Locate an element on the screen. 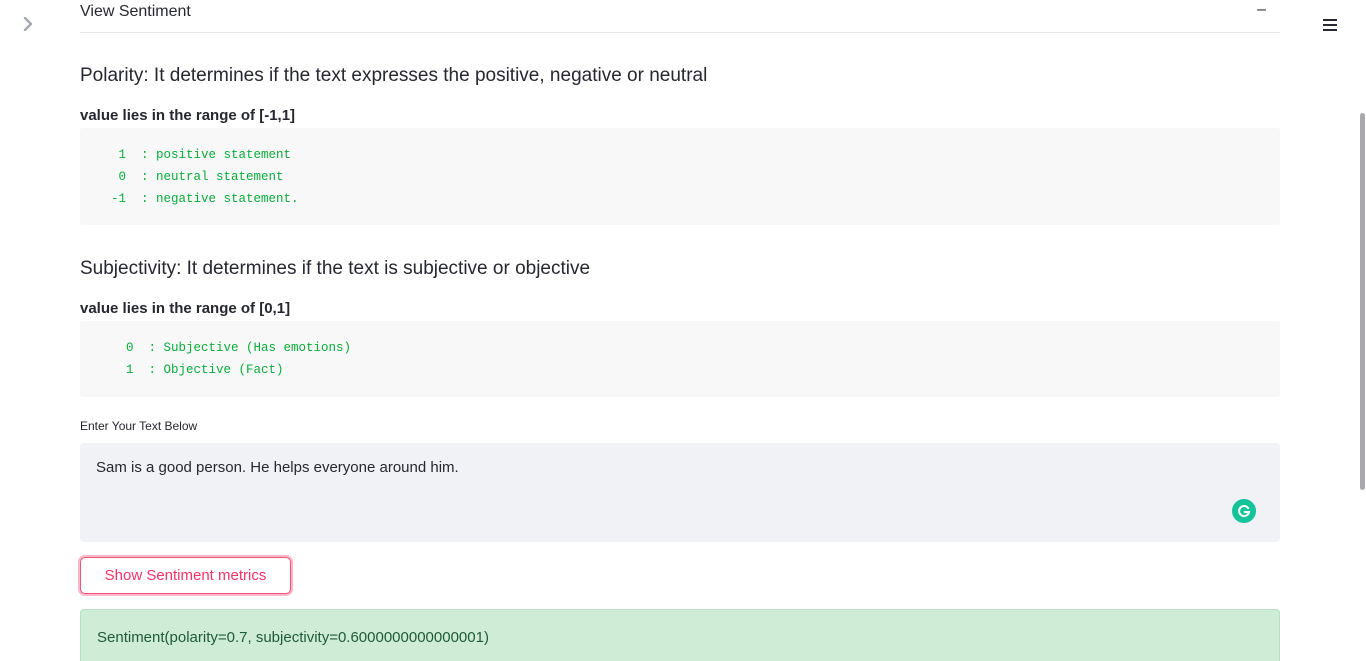 This screenshot has width=1366, height=661. show-sentiment-metrics-button: Show Sentiment metrics is located at coordinates (185, 575).